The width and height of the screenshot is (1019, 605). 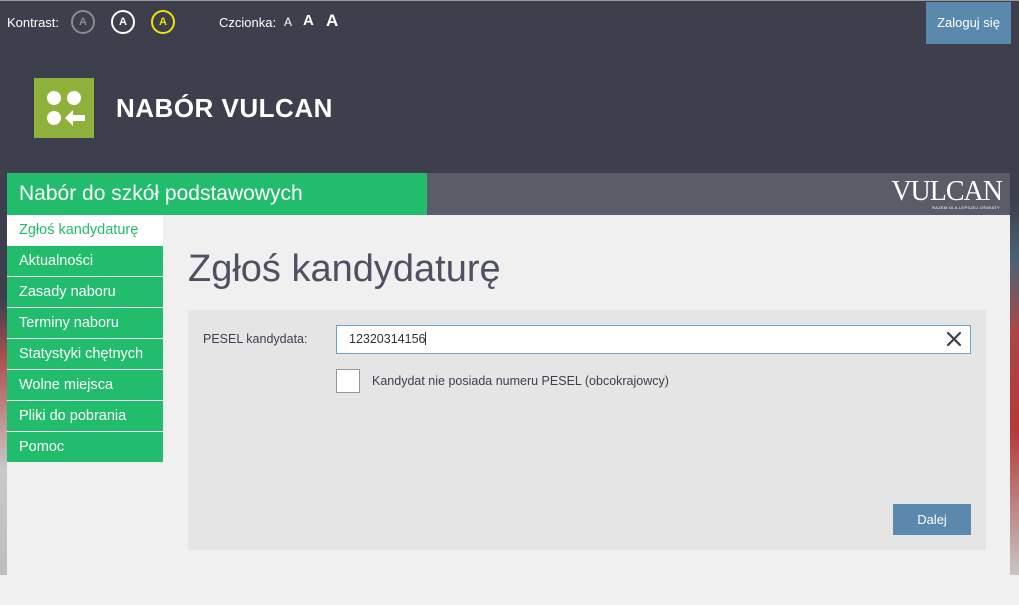 What do you see at coordinates (85, 261) in the screenshot?
I see `sidebar-item-aktualnosci: Aktualności` at bounding box center [85, 261].